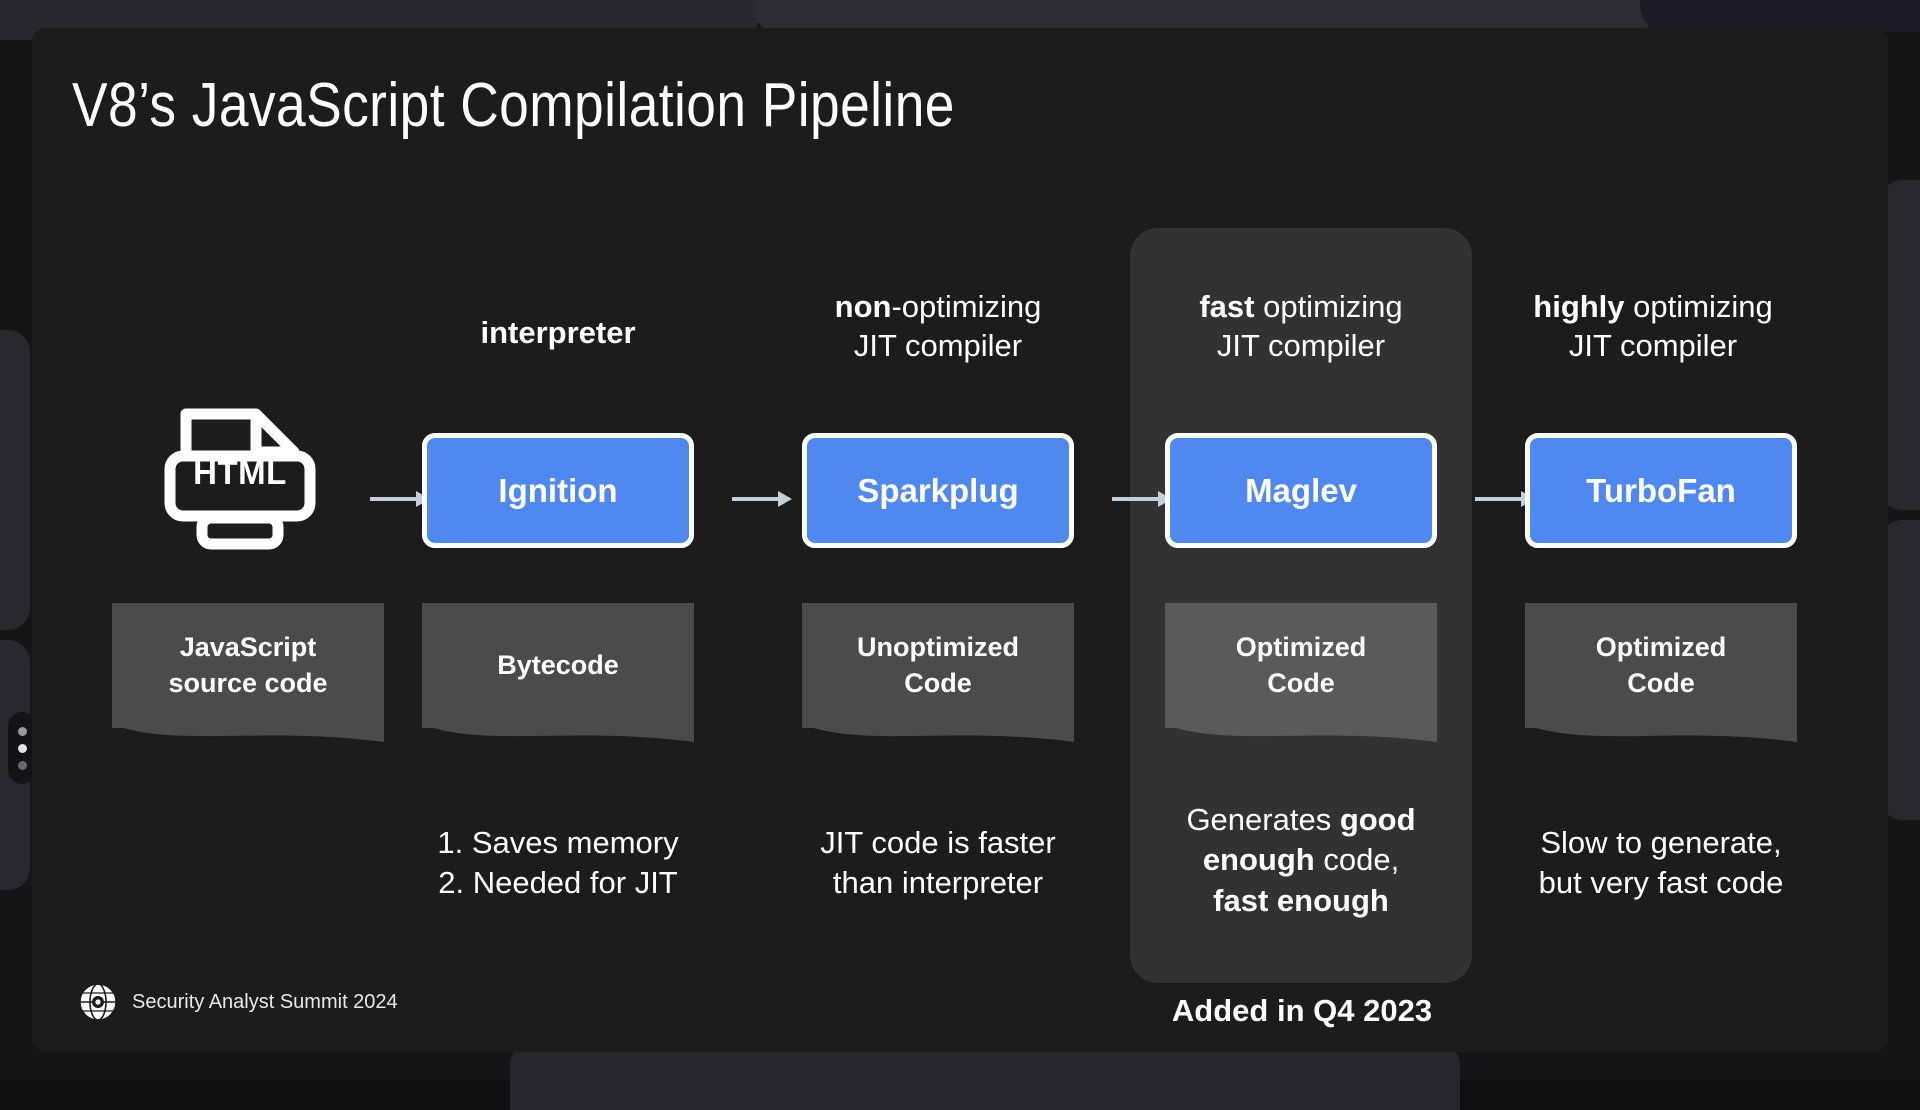 This screenshot has height=1110, width=1920. I want to click on stage-chip-turbofan: TurboFan, so click(1661, 490).